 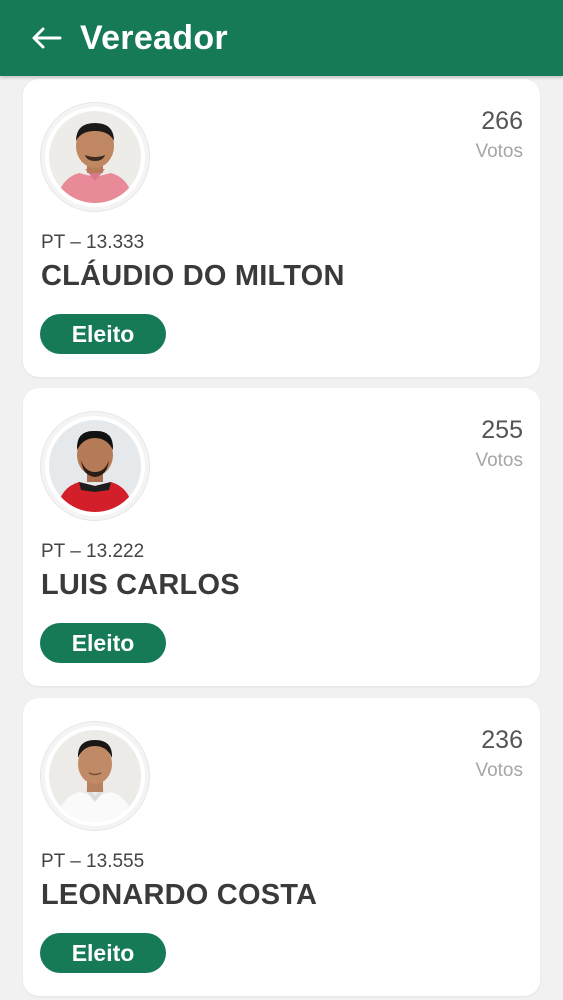 What do you see at coordinates (154, 37) in the screenshot?
I see `page-title: Vereador` at bounding box center [154, 37].